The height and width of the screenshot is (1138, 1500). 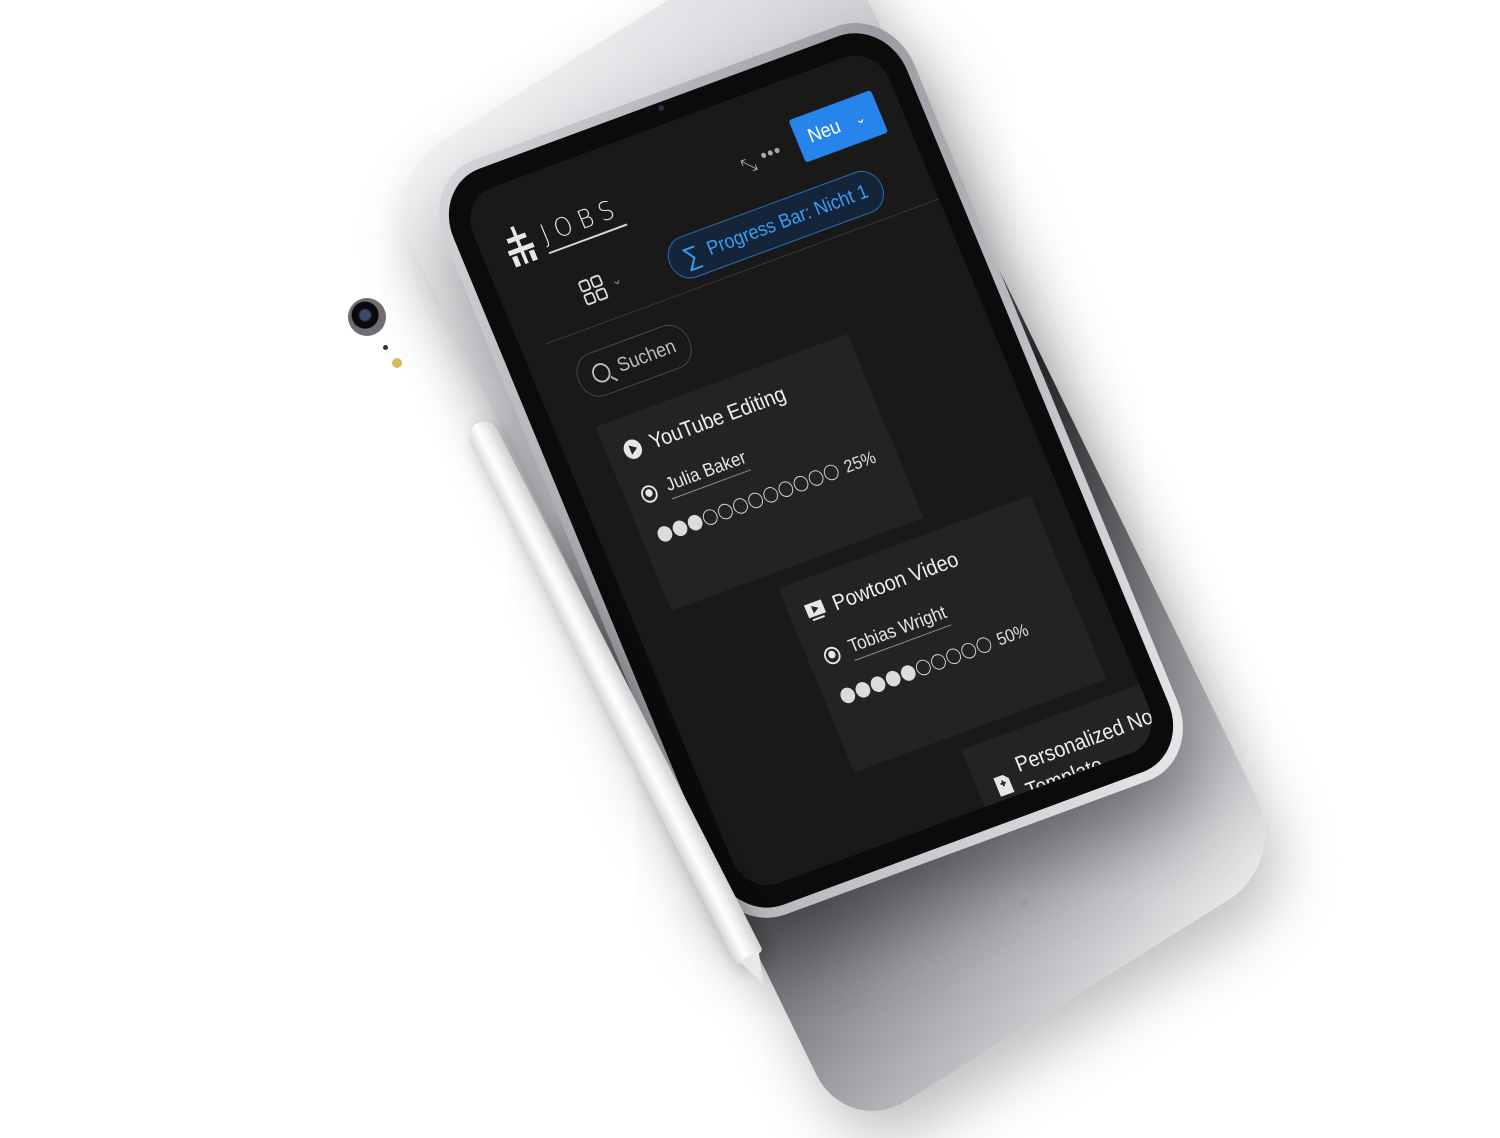 What do you see at coordinates (1012, 634) in the screenshot?
I see `progress-percent: 50%` at bounding box center [1012, 634].